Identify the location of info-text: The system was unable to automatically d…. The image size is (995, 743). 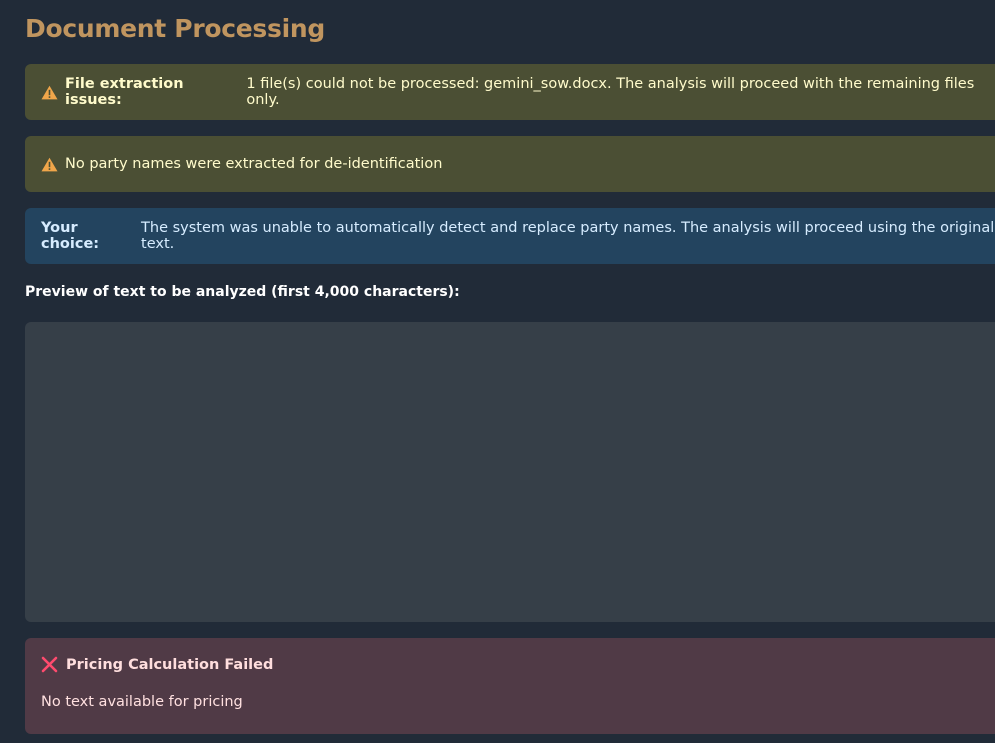
(568, 236).